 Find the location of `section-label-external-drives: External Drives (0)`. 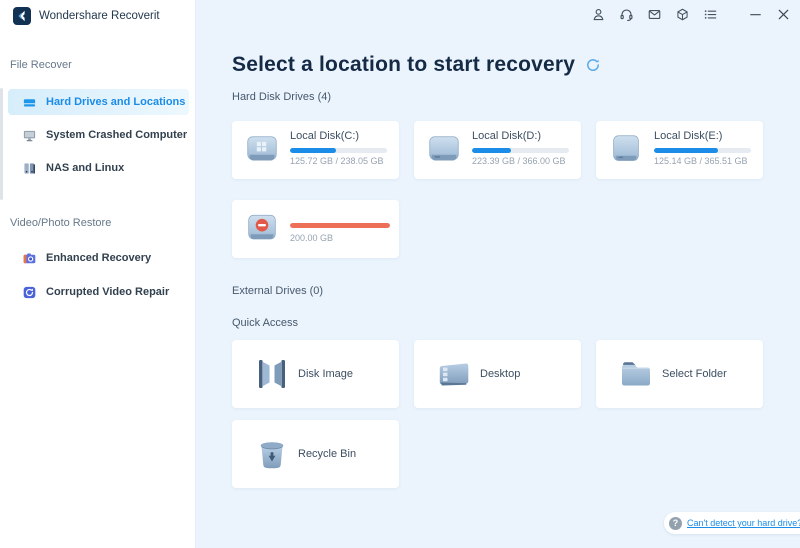

section-label-external-drives: External Drives (0) is located at coordinates (278, 291).